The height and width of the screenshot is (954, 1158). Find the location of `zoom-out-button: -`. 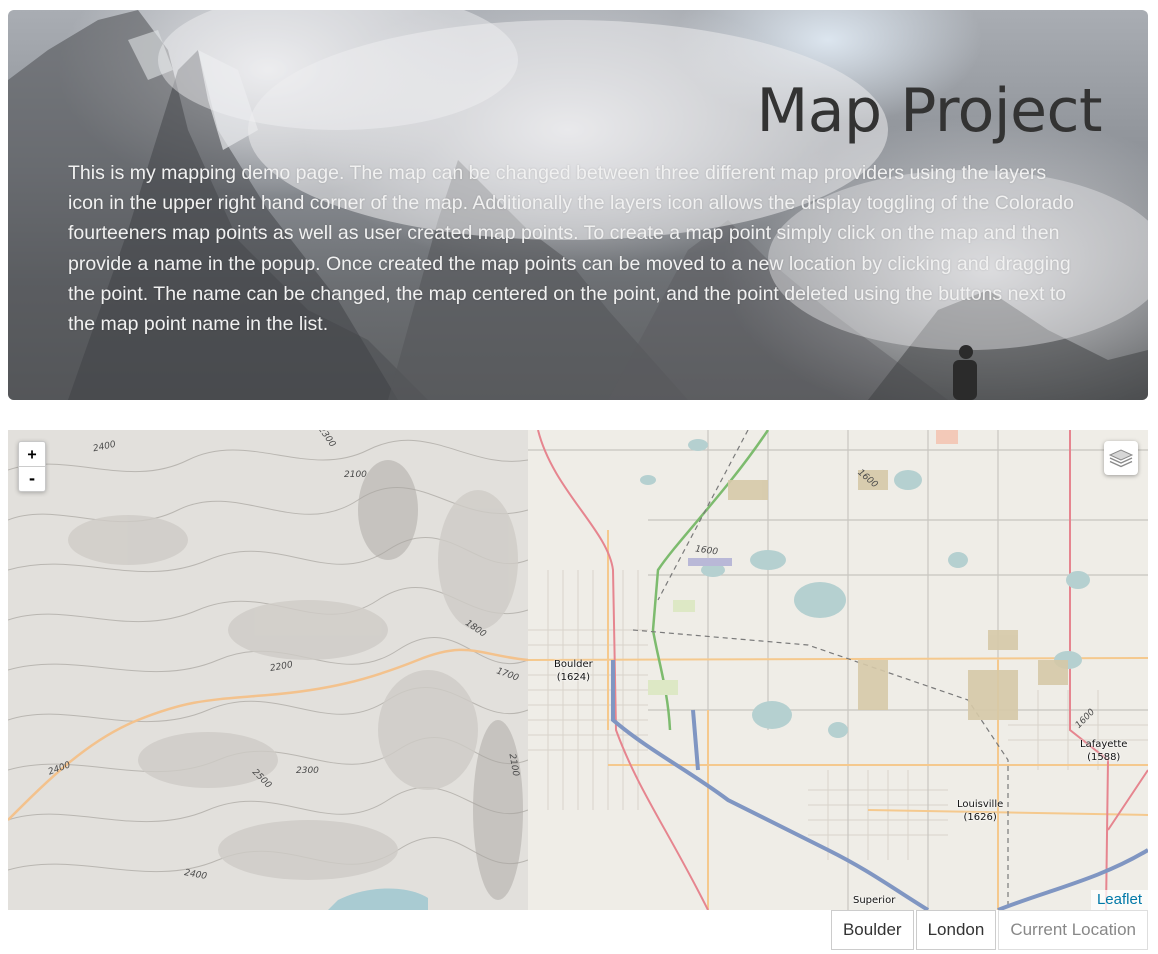

zoom-out-button: - is located at coordinates (32, 478).